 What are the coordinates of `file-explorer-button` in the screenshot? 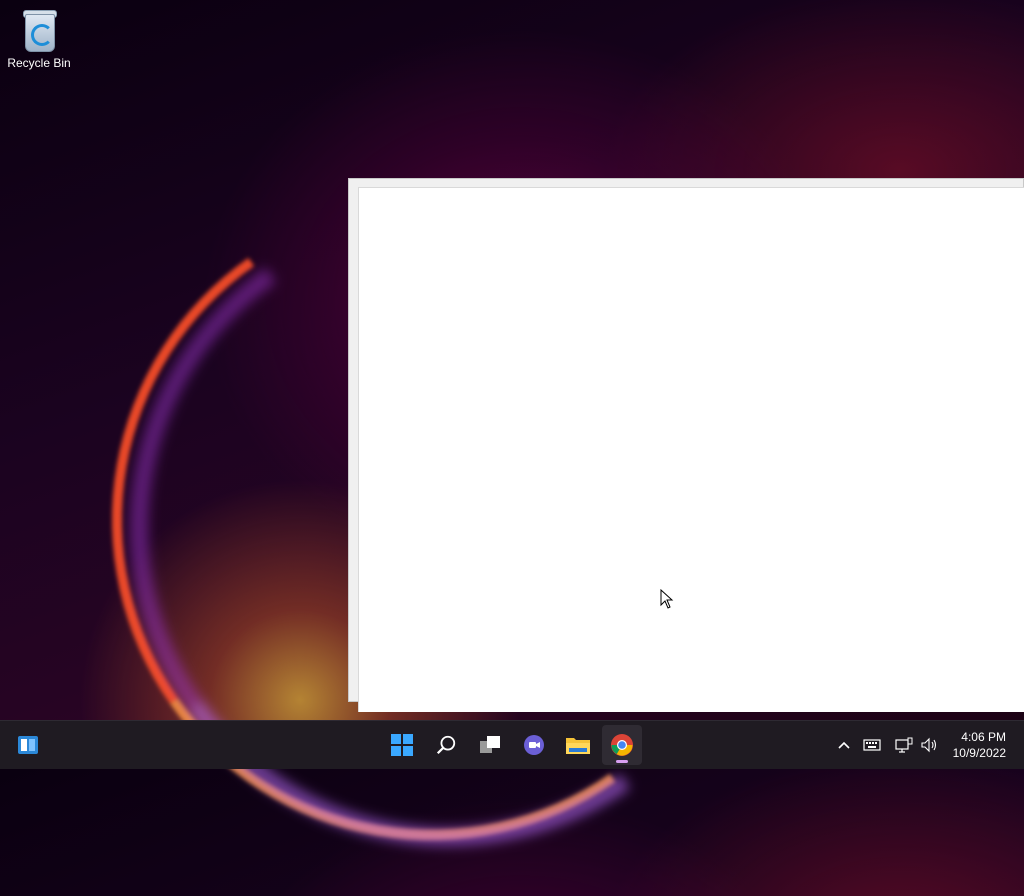 It's located at (578, 745).